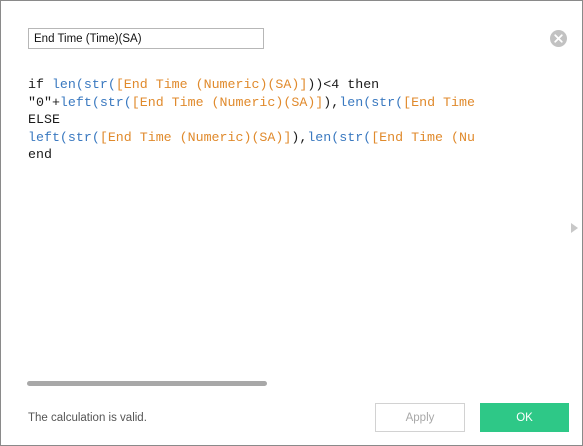  I want to click on validation-status: The calculation is valid., so click(87, 418).